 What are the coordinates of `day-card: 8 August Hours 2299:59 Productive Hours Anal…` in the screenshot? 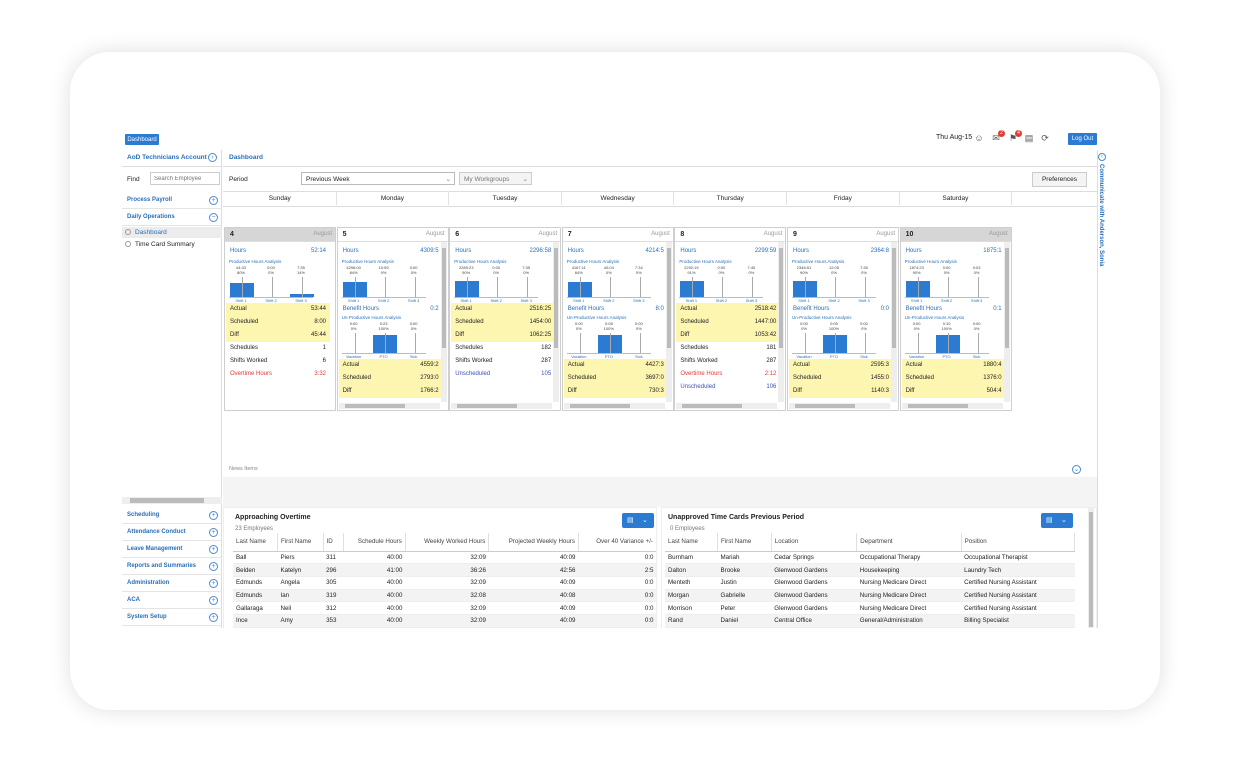 It's located at (730, 319).